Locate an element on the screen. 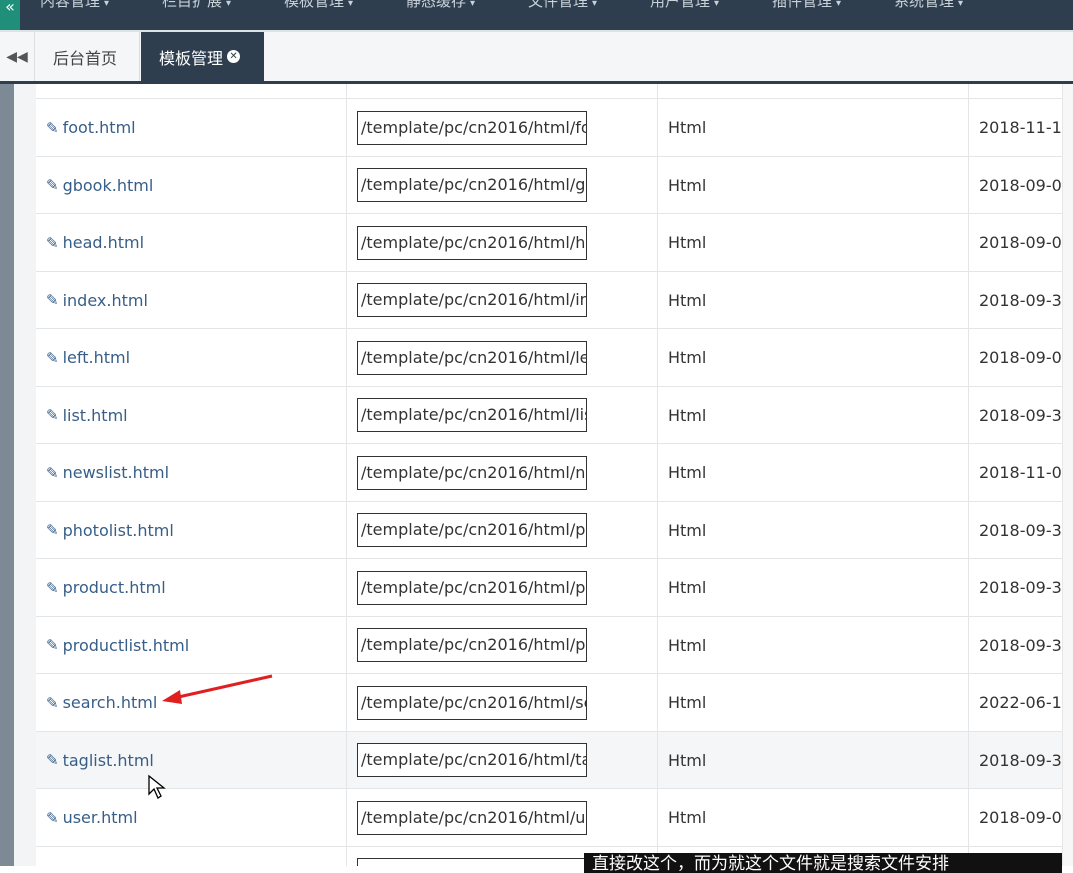 Image resolution: width=1073 pixels, height=873 pixels. file-path-field: /template/pc/cn2016/html/user.html is located at coordinates (472, 817).